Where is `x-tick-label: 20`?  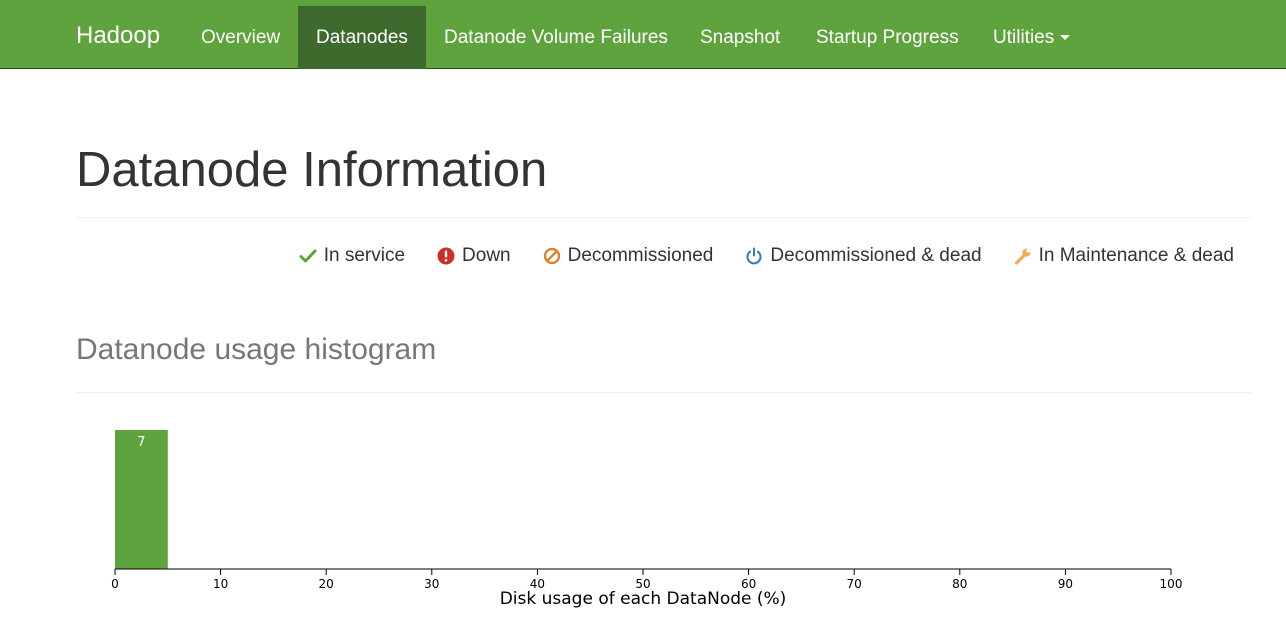 x-tick-label: 20 is located at coordinates (326, 584).